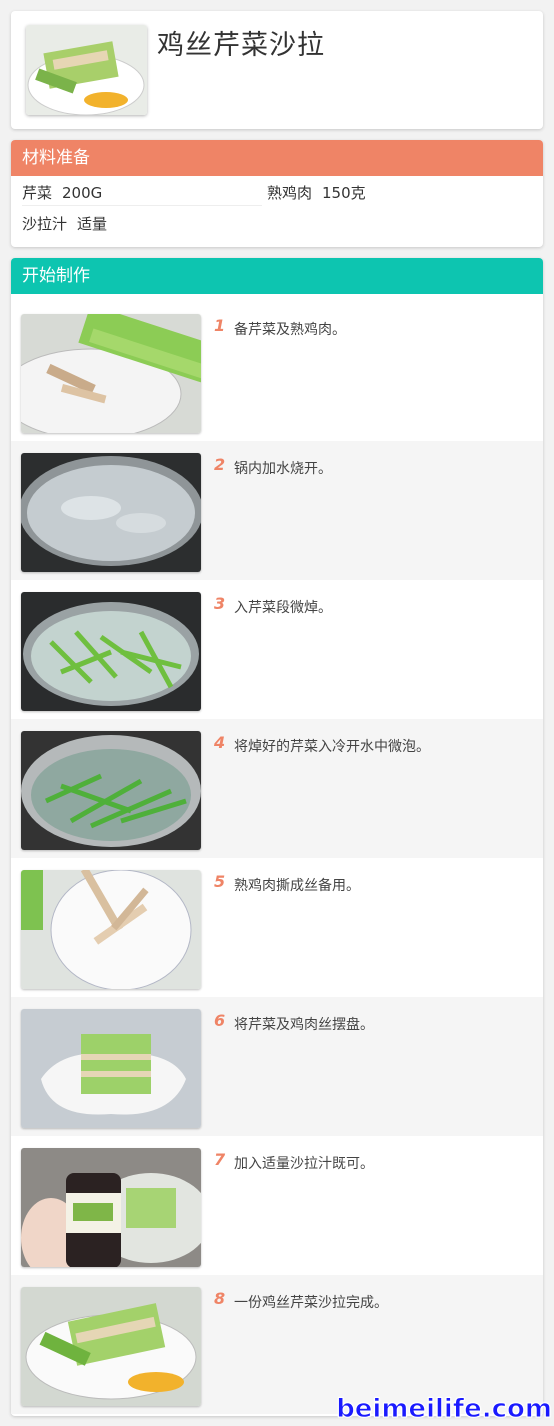 This screenshot has width=554, height=1426. Describe the element at coordinates (220, 1020) in the screenshot. I see `step-number: 6` at that location.